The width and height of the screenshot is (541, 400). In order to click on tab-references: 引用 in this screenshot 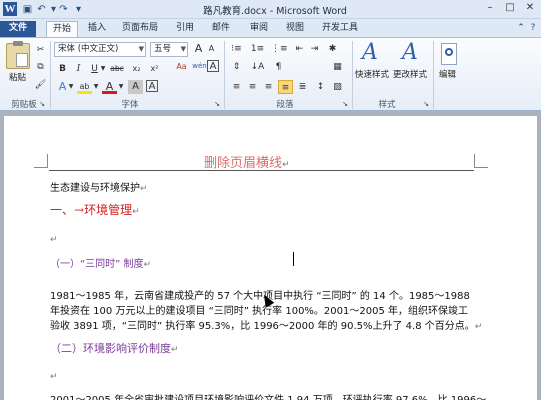, I will do `click(185, 29)`.